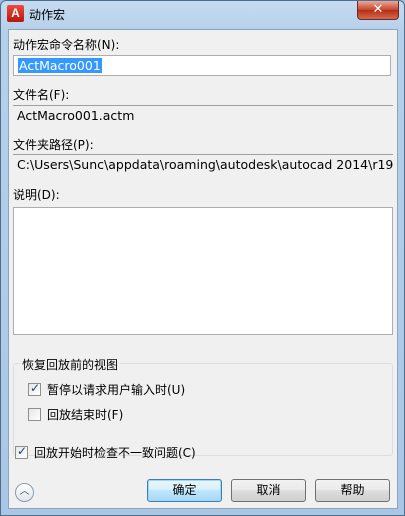 This screenshot has width=405, height=516. Describe the element at coordinates (60, 65) in the screenshot. I see `macro-name-value: ActMacro001` at that location.